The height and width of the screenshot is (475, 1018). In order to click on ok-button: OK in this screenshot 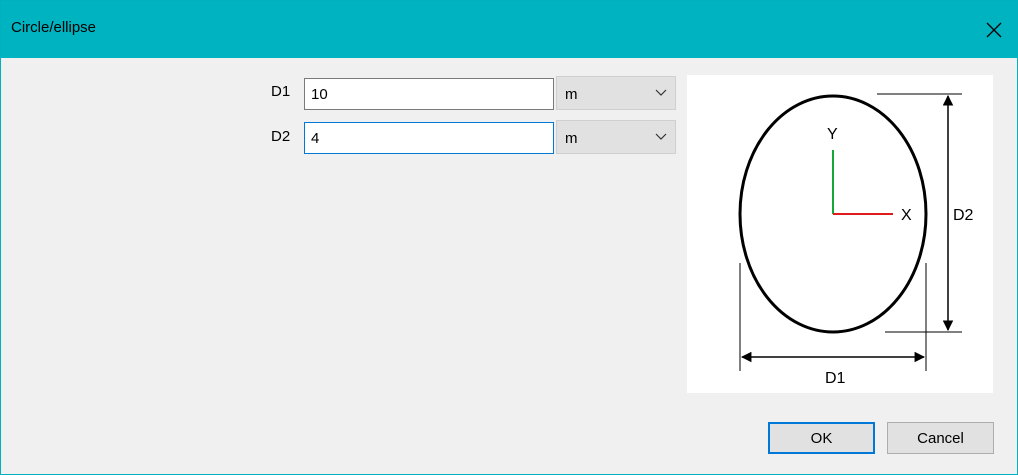, I will do `click(821, 438)`.